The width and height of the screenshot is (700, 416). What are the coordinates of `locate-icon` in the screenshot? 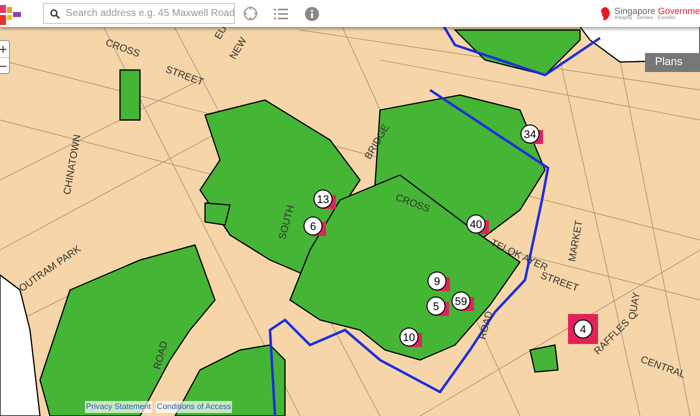 It's located at (250, 13).